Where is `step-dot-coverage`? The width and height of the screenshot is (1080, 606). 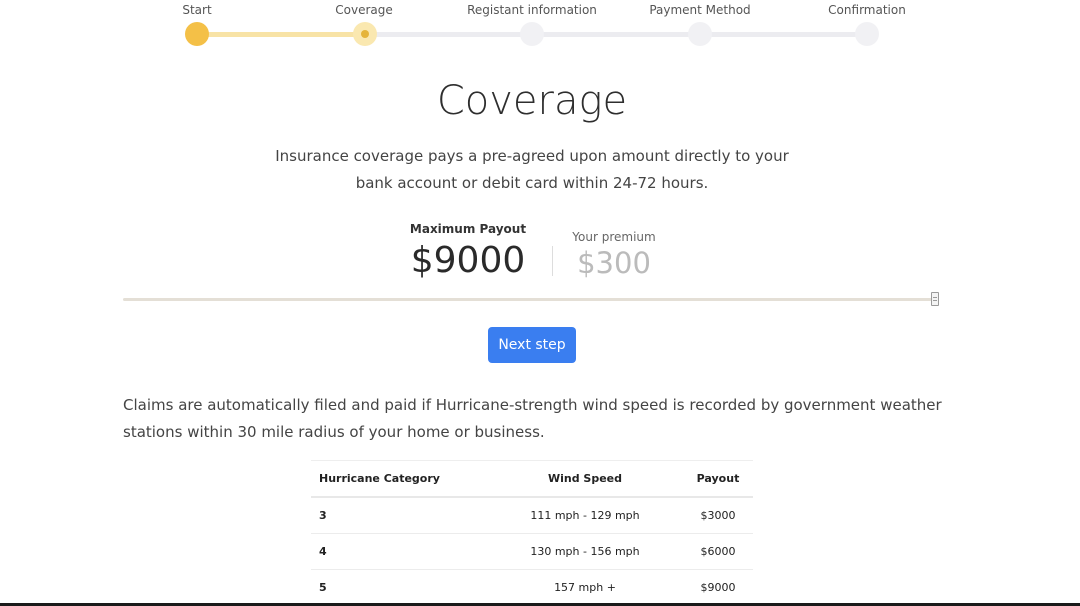 step-dot-coverage is located at coordinates (365, 34).